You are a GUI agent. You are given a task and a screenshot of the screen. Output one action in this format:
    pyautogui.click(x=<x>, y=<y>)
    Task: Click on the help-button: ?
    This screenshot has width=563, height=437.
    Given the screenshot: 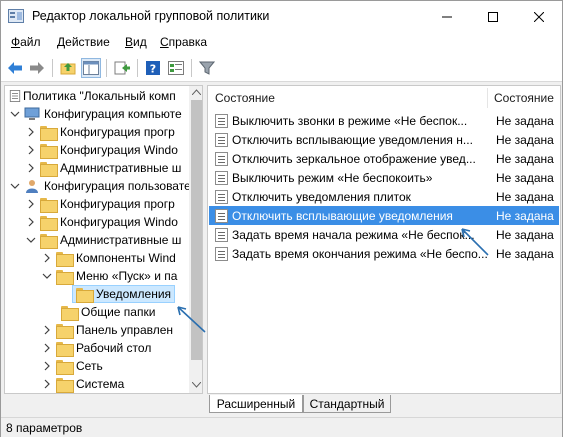 What is the action you would take?
    pyautogui.click(x=153, y=68)
    